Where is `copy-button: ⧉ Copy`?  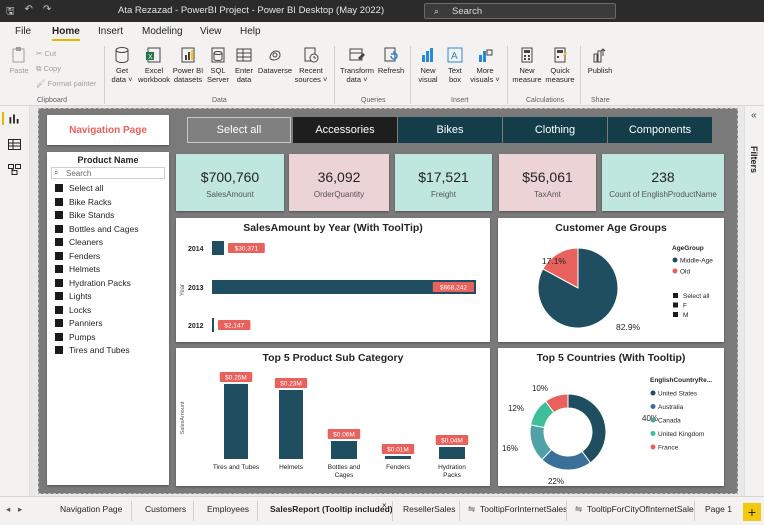 copy-button: ⧉ Copy is located at coordinates (48, 69).